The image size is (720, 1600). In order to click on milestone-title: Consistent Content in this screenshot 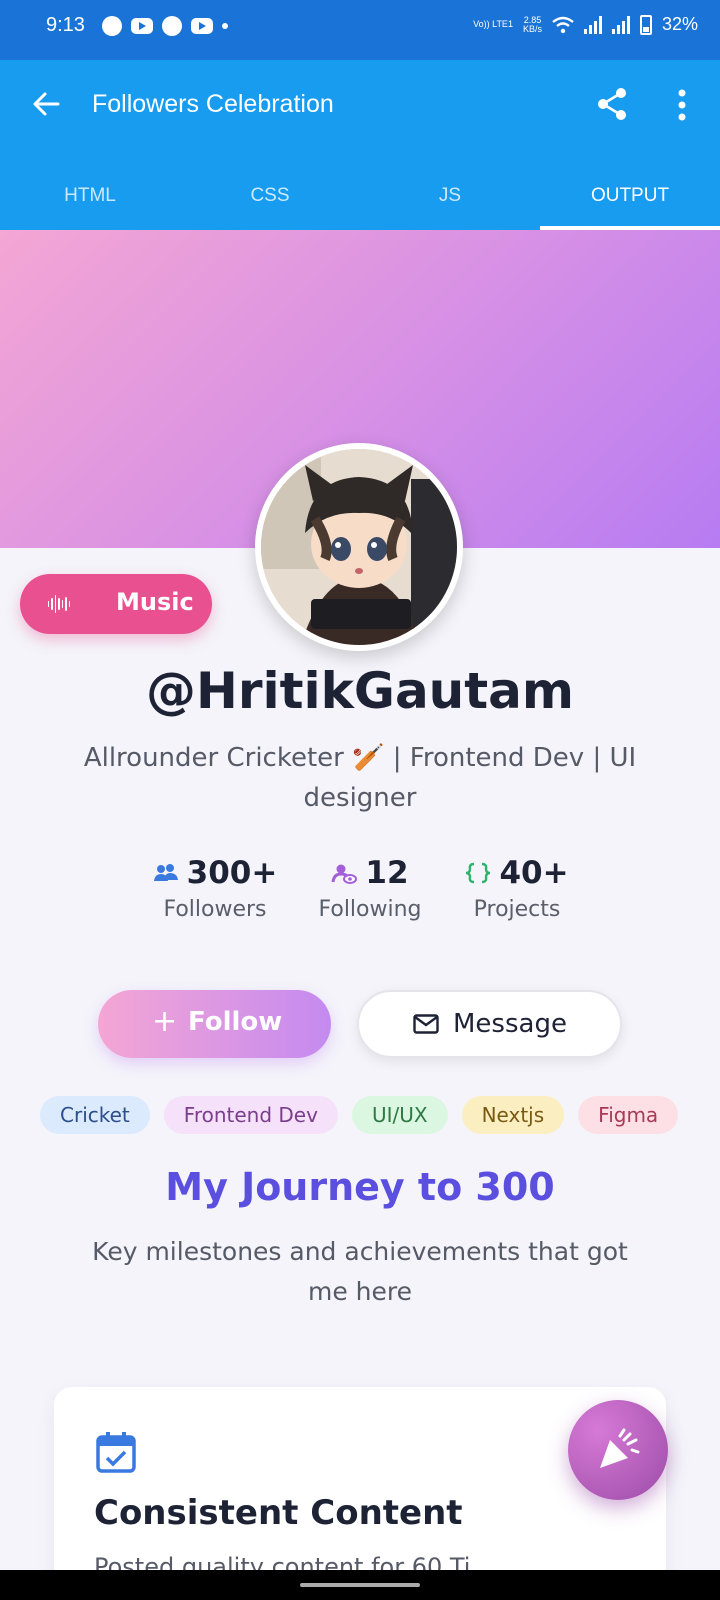, I will do `click(278, 1513)`.